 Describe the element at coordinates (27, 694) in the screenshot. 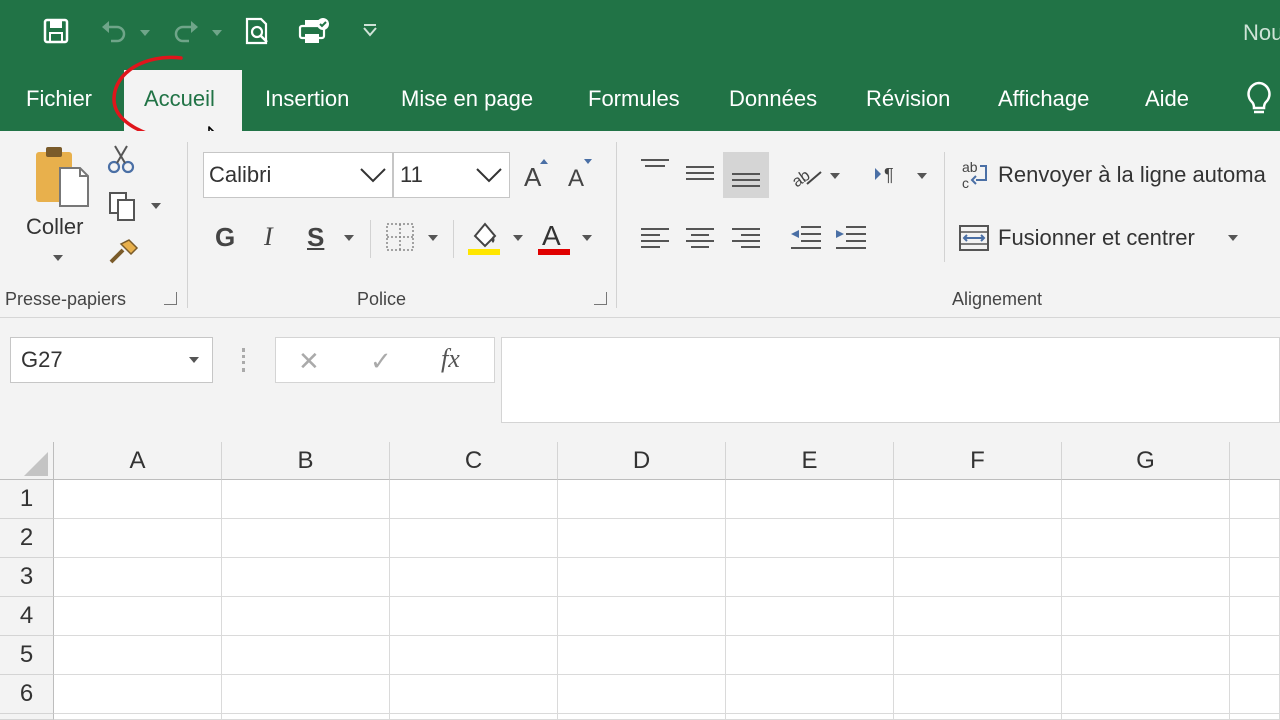

I see `row-header: 6` at that location.